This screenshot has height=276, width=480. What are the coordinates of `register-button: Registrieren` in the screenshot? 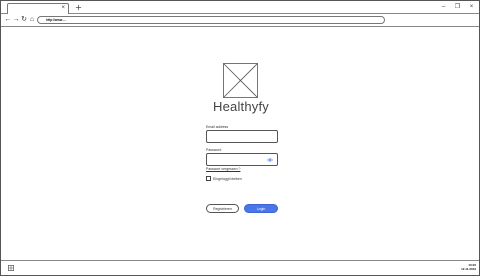 It's located at (222, 208).